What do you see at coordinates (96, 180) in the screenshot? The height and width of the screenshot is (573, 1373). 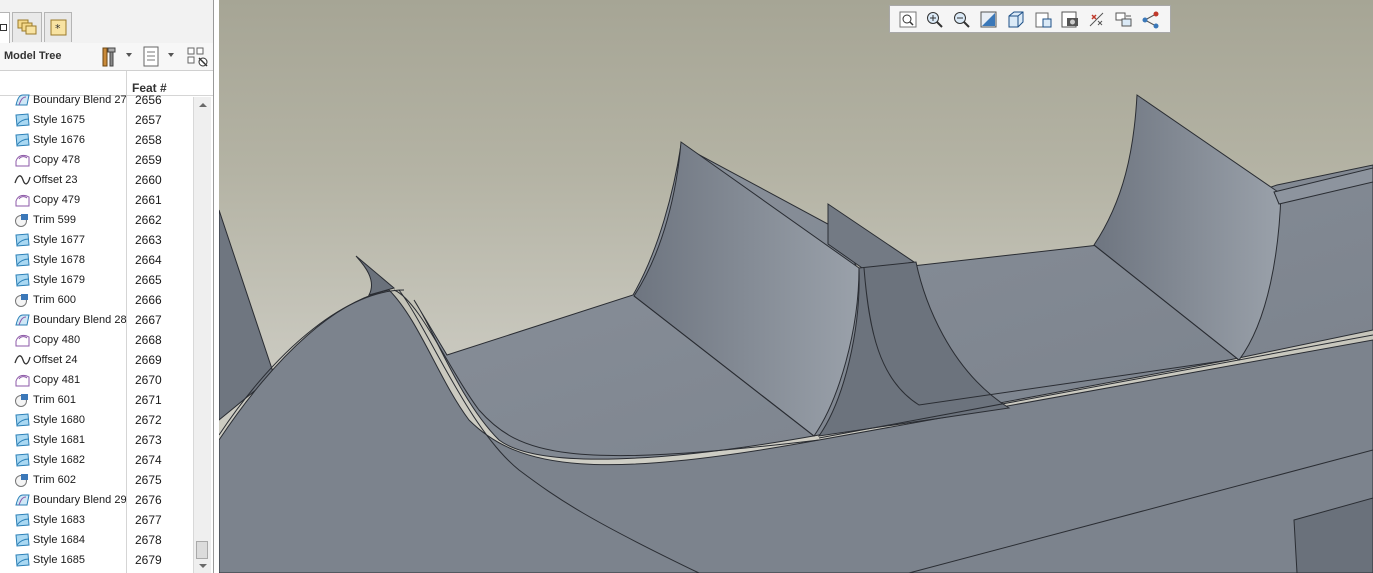 I see `tree-row: Offset 23 2660` at bounding box center [96, 180].